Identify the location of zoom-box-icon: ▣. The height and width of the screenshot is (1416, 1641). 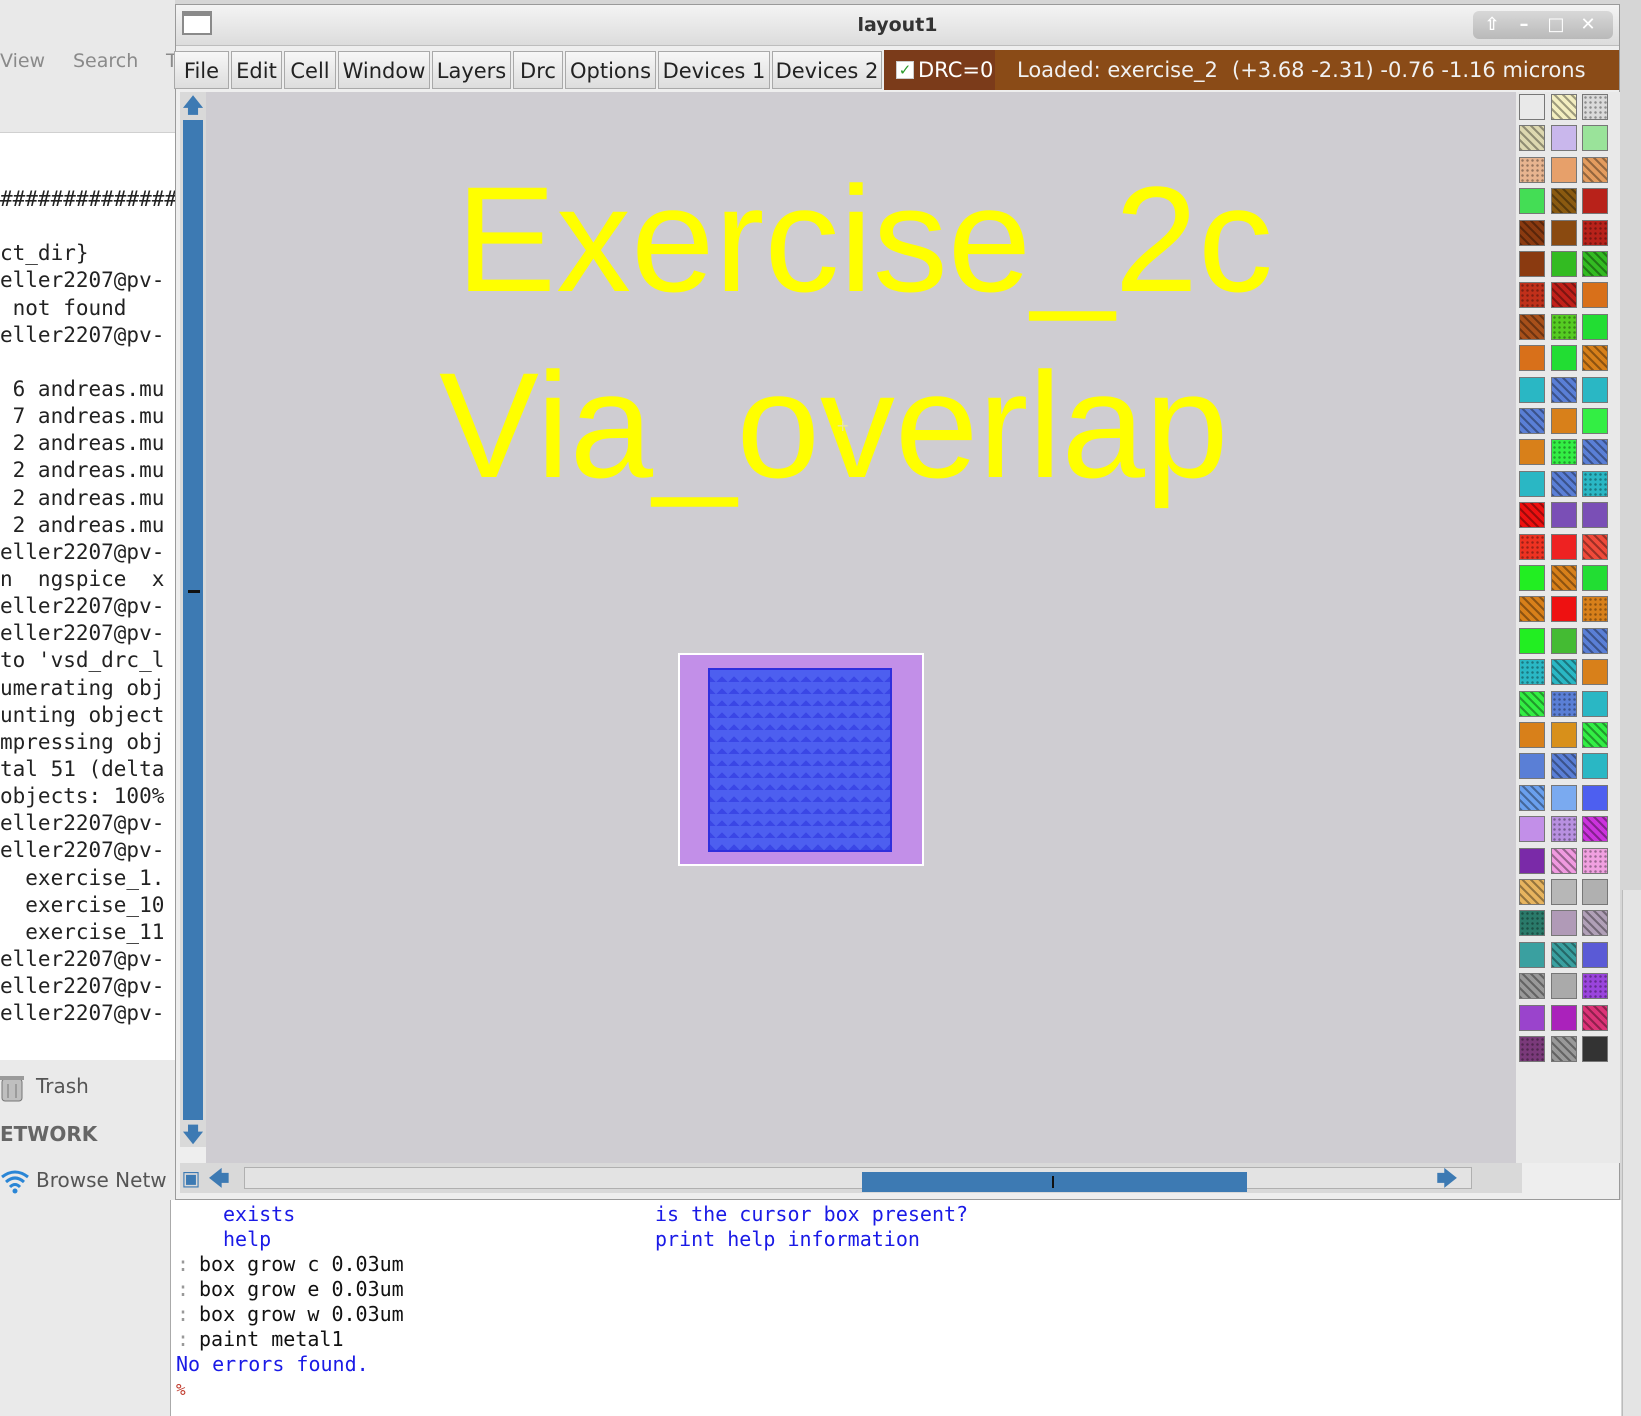
(191, 1178).